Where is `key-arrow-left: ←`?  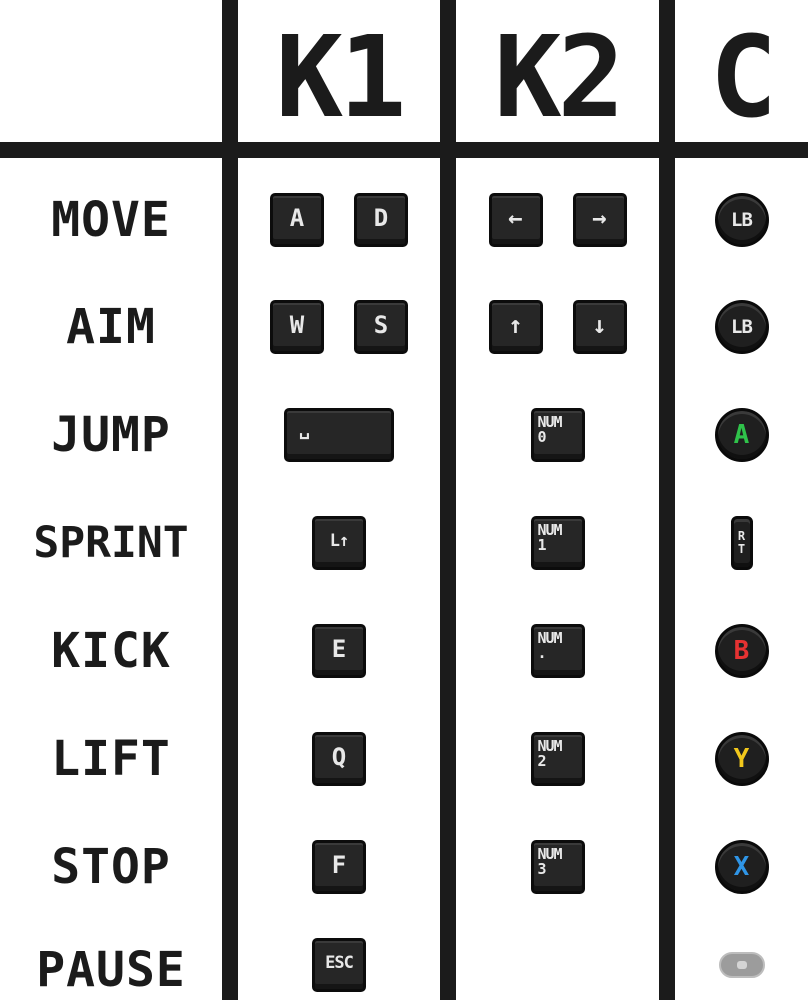 key-arrow-left: ← is located at coordinates (515, 220).